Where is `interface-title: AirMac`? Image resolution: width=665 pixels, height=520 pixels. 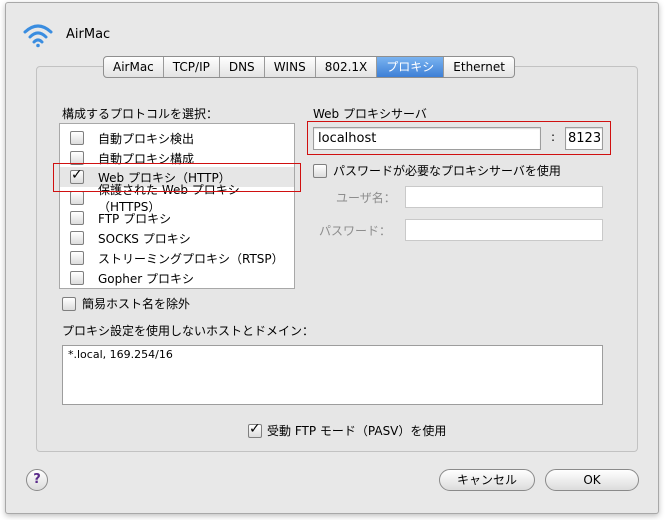
interface-title: AirMac is located at coordinates (88, 34).